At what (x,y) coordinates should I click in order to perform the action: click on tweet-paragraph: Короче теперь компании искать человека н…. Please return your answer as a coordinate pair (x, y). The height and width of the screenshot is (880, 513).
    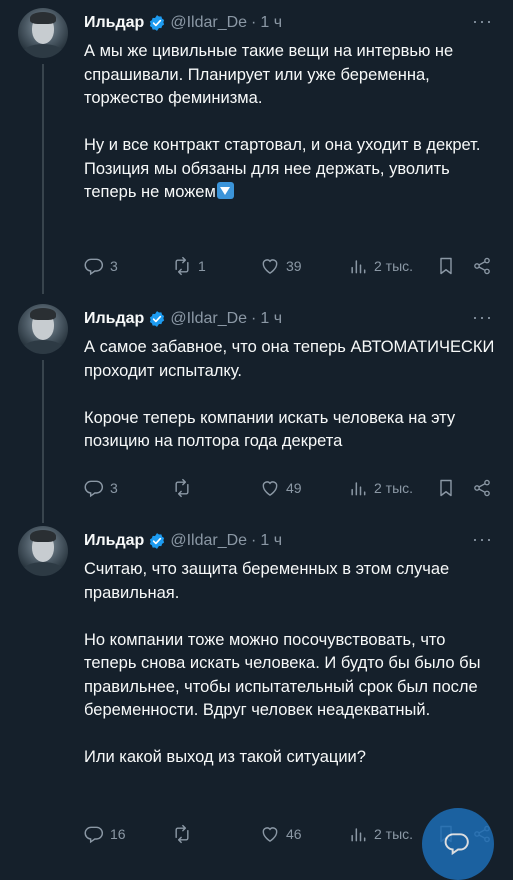
    Looking at the image, I should click on (270, 429).